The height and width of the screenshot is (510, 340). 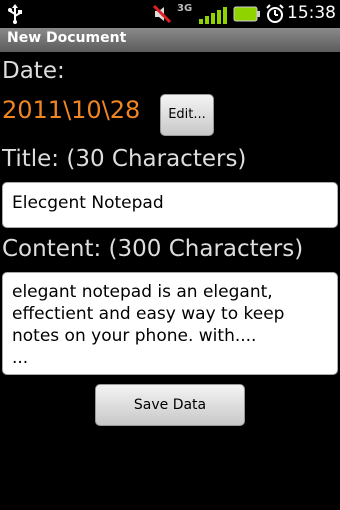 I want to click on content-label: Content: (300 Characters), so click(x=153, y=249).